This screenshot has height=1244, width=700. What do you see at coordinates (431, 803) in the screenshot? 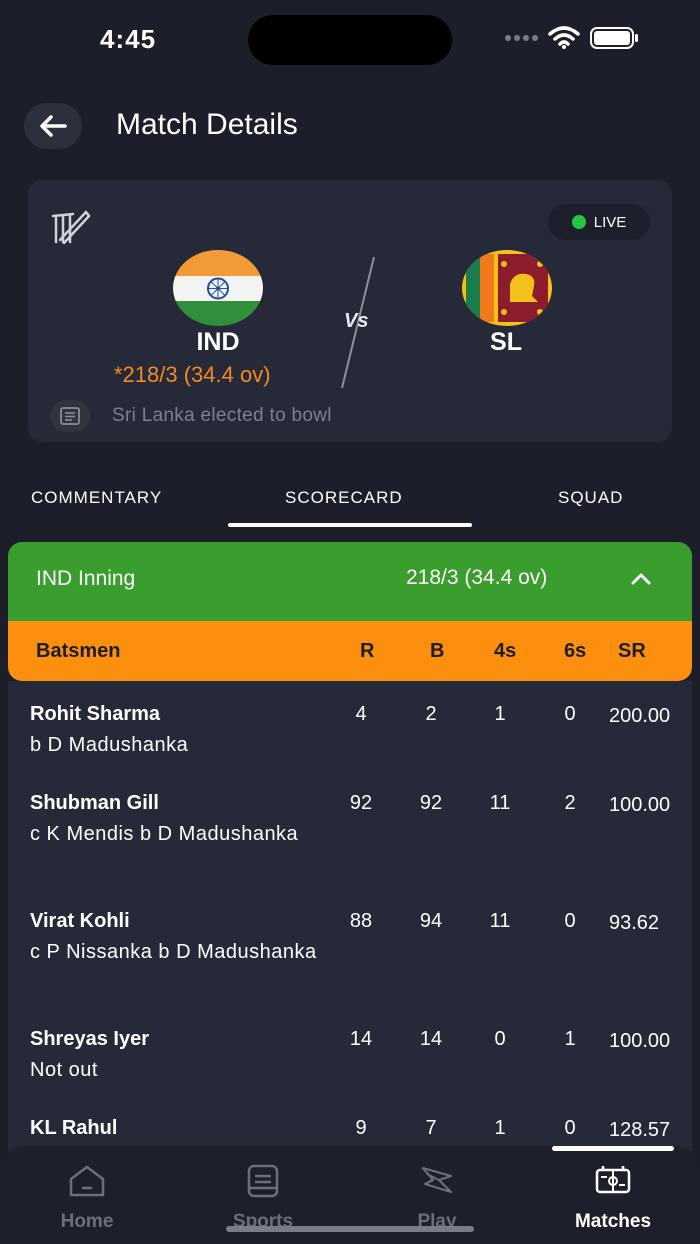
I see `batsman-balls: 92` at bounding box center [431, 803].